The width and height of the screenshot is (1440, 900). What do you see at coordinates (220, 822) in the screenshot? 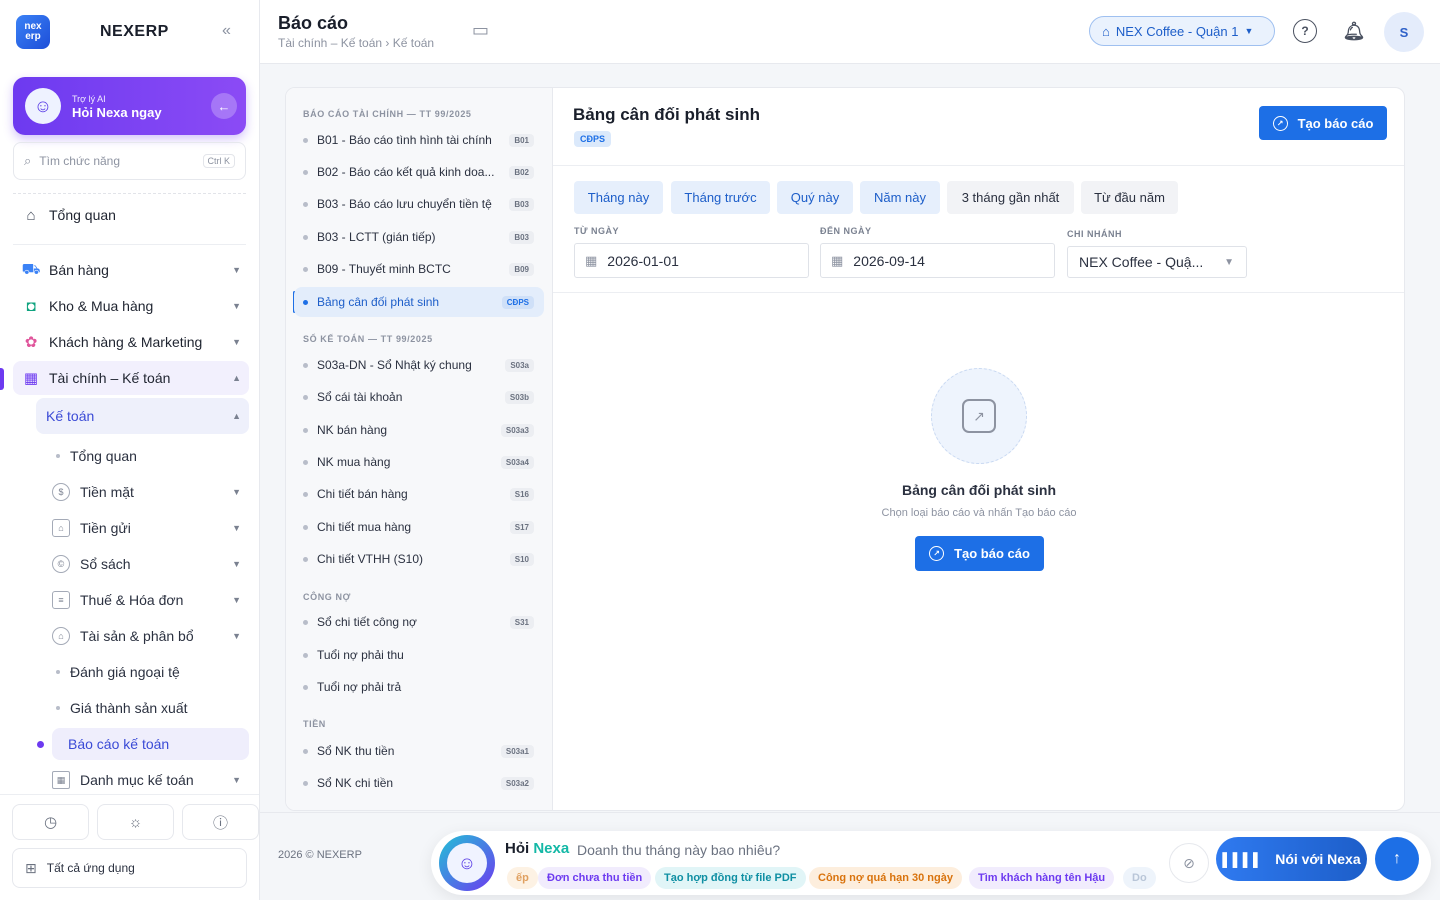
I see `info-button: ⓘ` at bounding box center [220, 822].